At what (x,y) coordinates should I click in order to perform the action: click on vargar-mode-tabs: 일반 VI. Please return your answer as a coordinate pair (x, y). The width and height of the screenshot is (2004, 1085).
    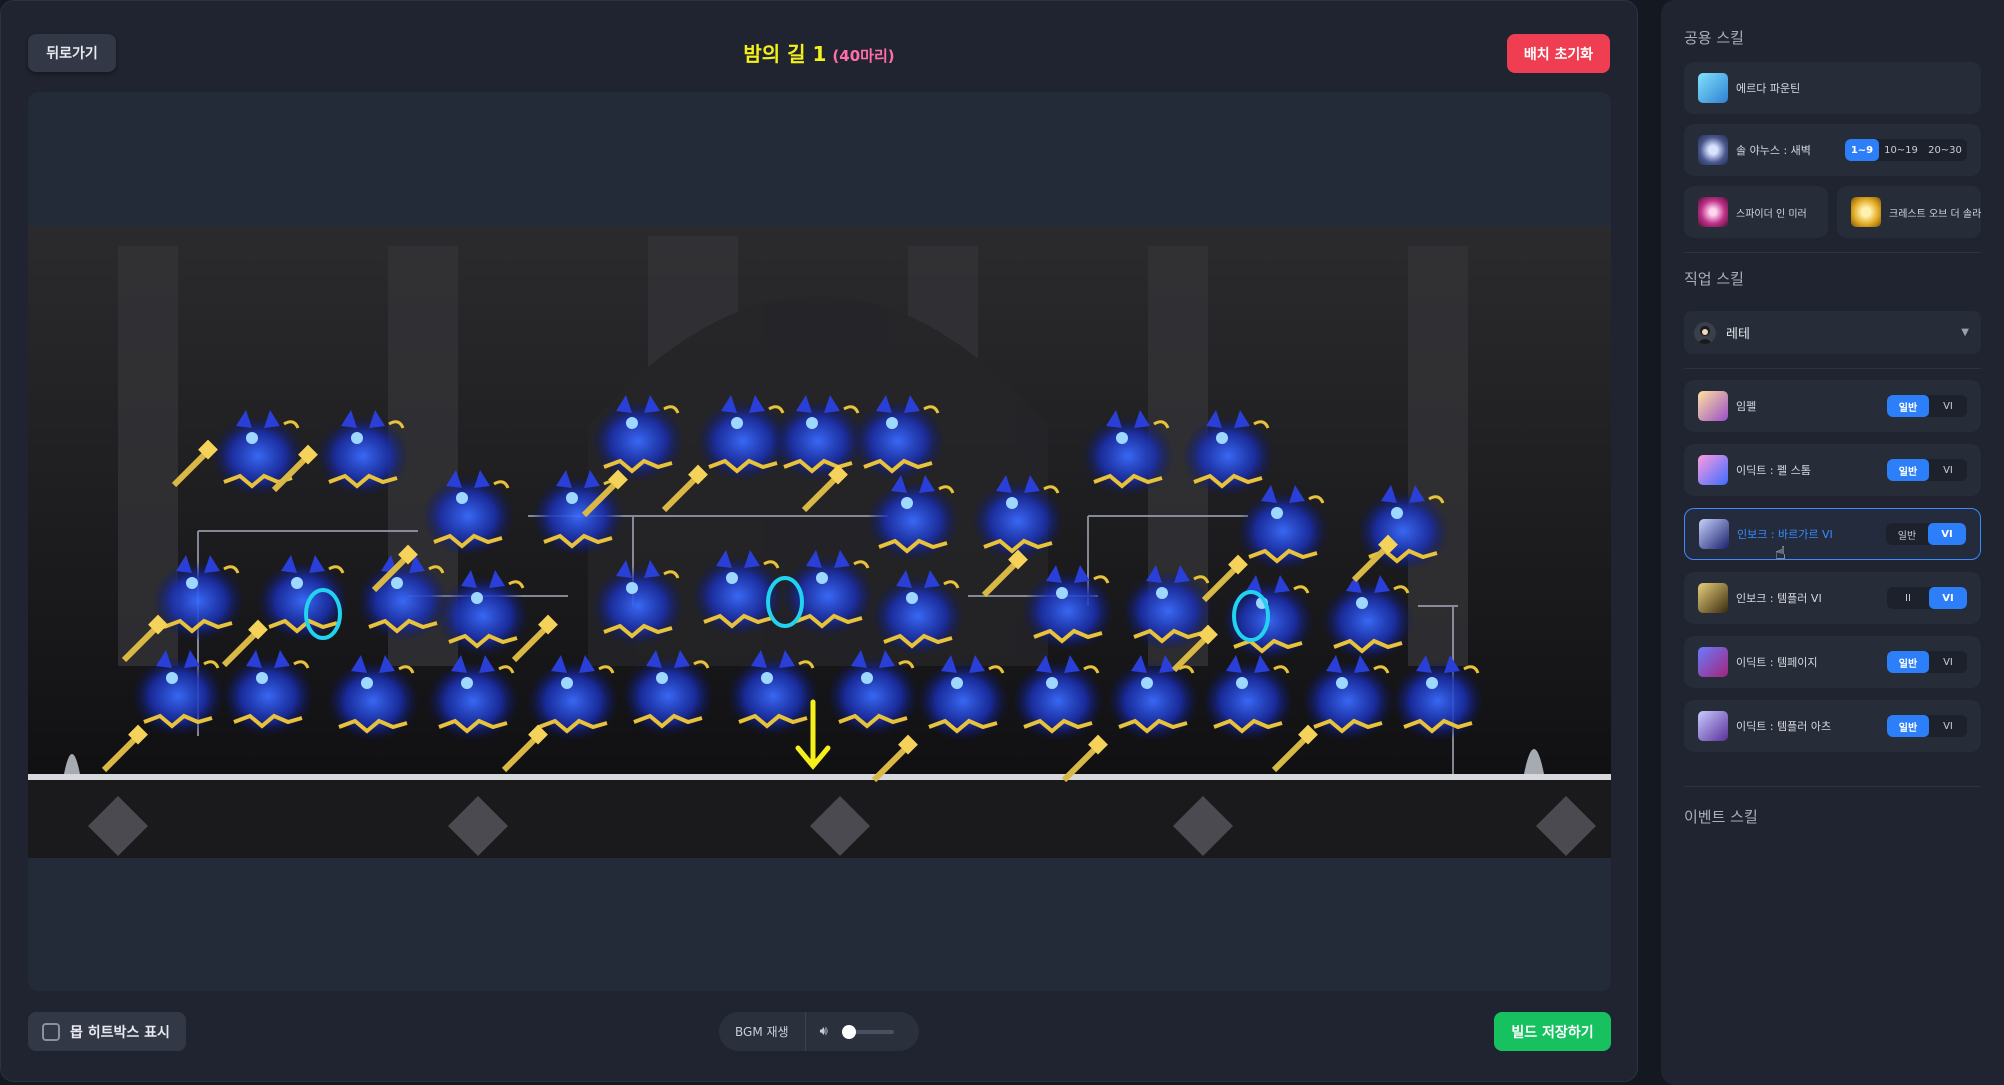
    Looking at the image, I should click on (1926, 534).